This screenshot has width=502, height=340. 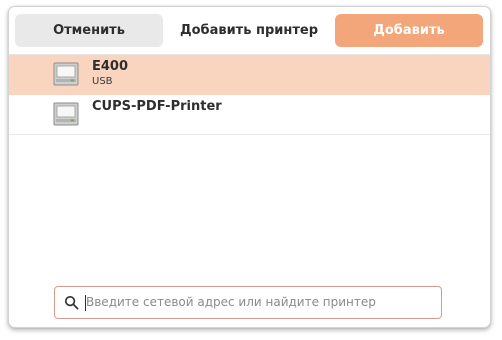 I want to click on add-button: Добавить, so click(x=409, y=30).